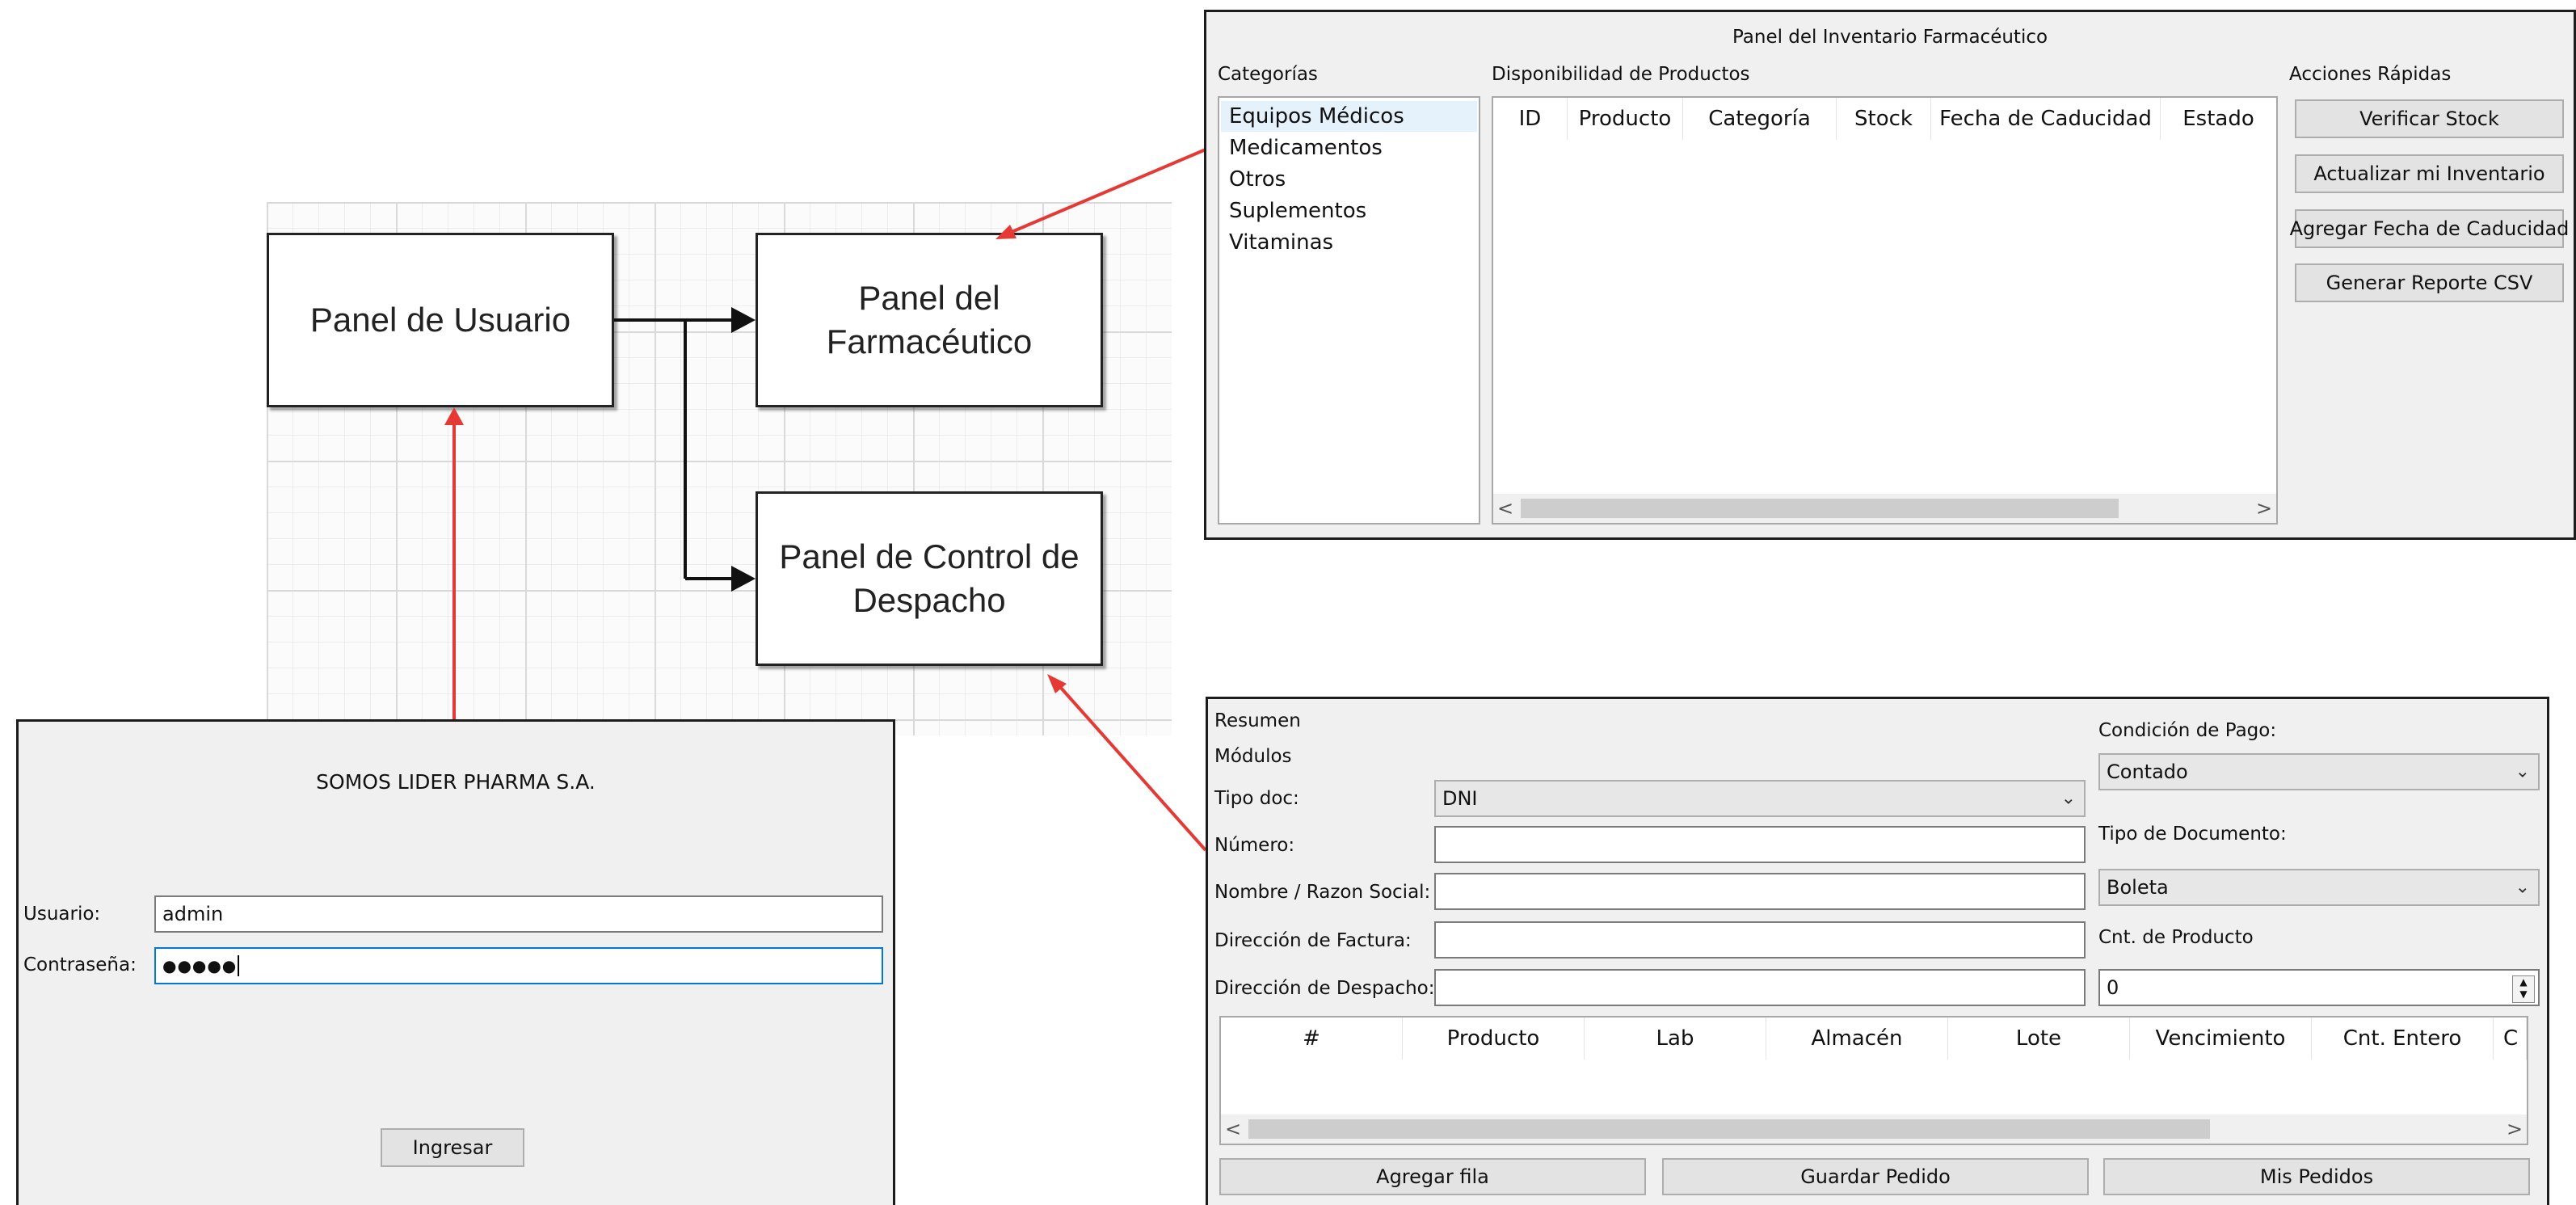  What do you see at coordinates (2147, 772) in the screenshot?
I see `payment-condition-value: Contado` at bounding box center [2147, 772].